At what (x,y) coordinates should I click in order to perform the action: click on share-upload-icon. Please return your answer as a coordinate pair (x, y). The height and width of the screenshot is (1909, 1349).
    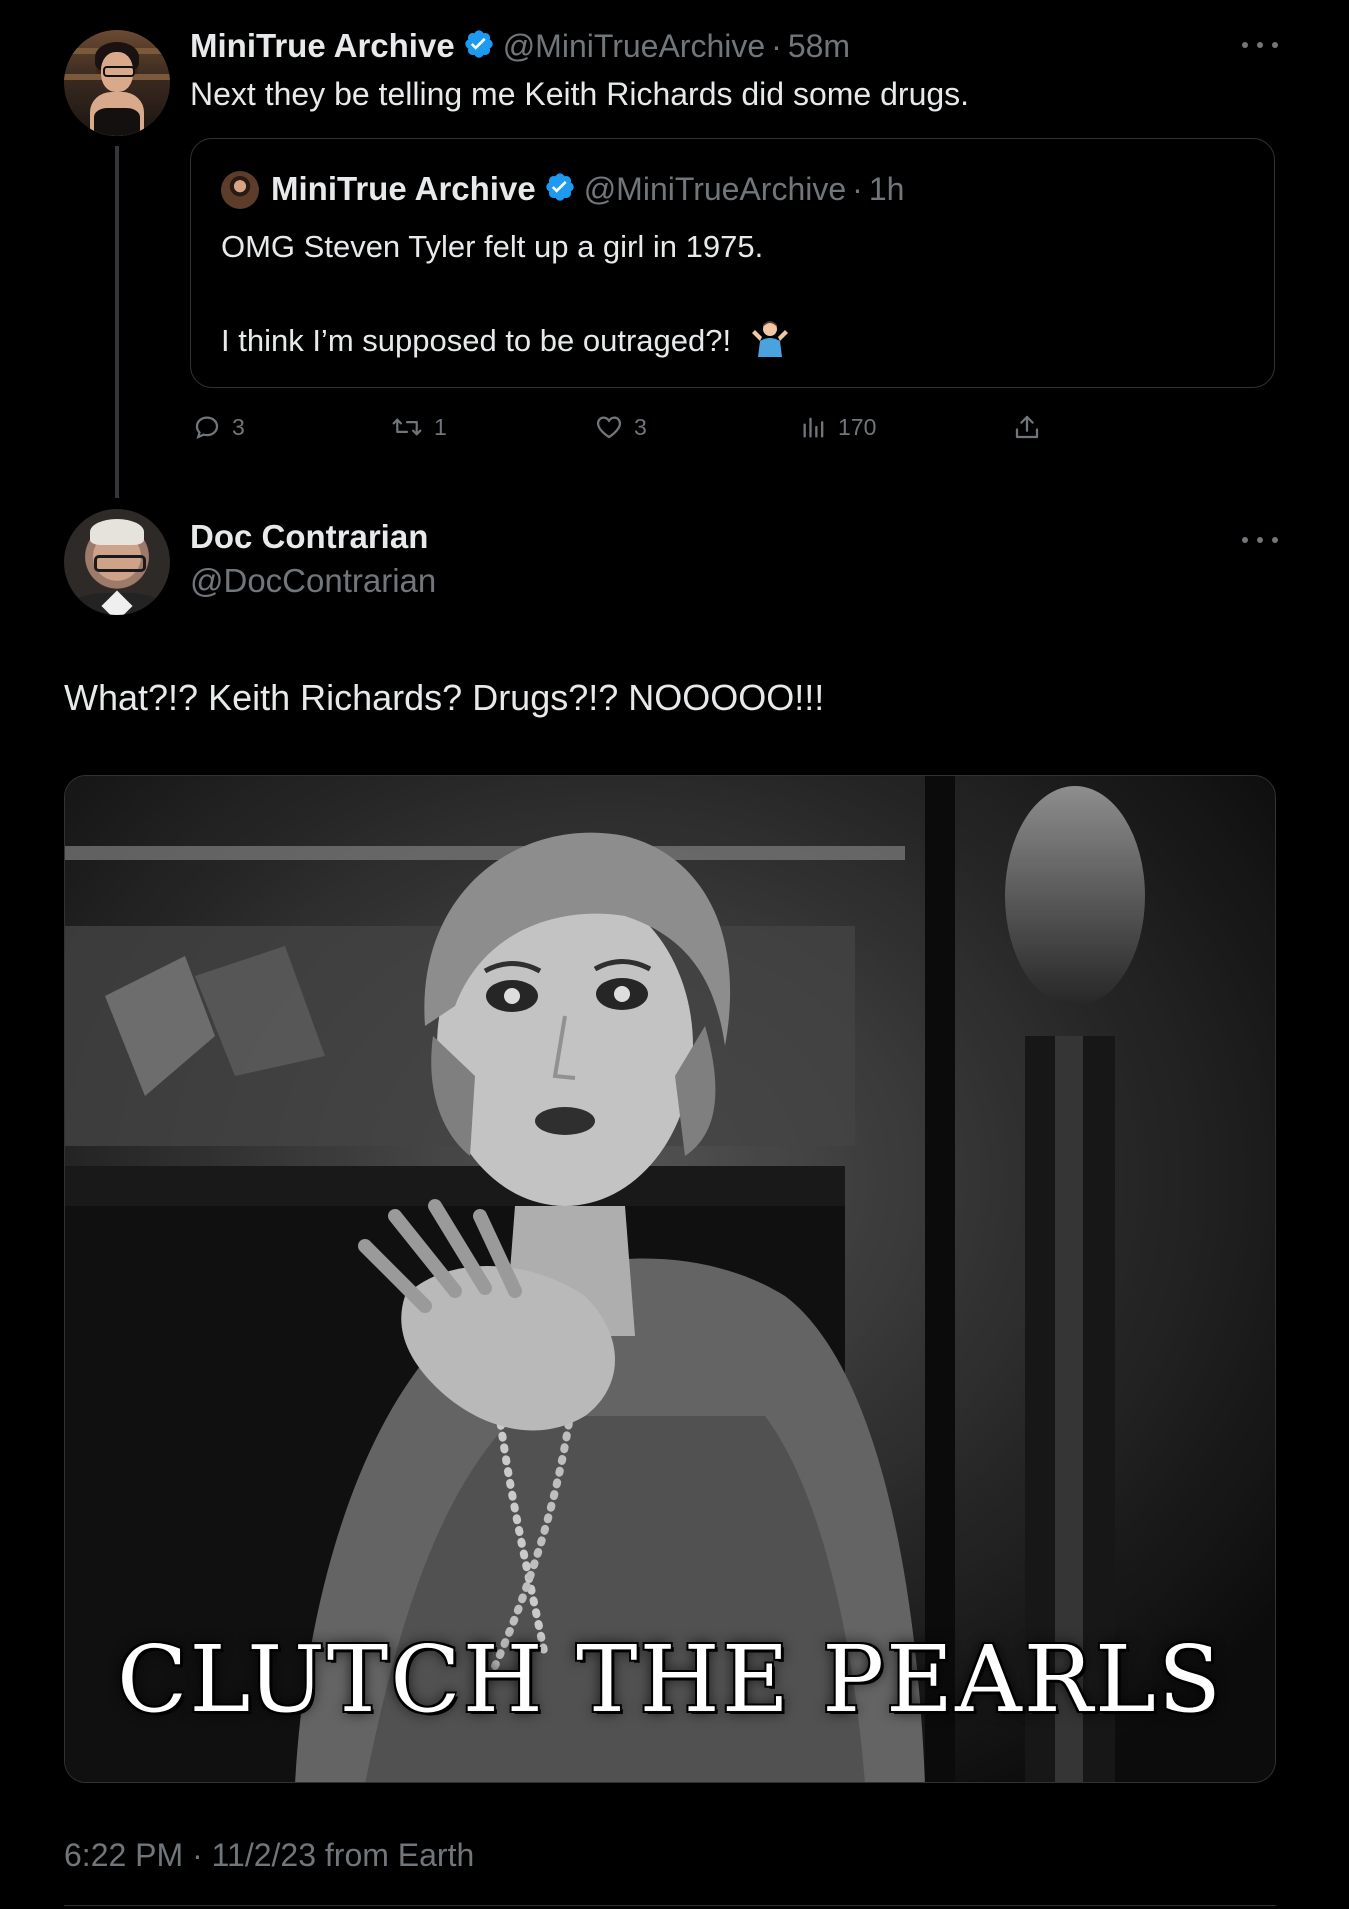
    Looking at the image, I should click on (1027, 427).